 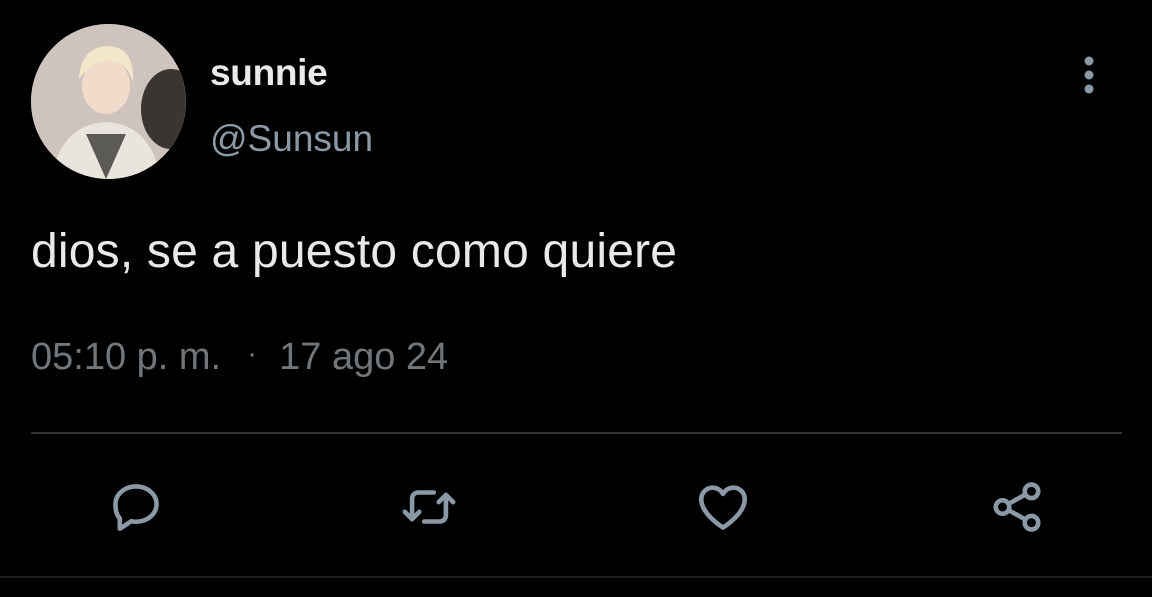 I want to click on divider, so click(x=576, y=433).